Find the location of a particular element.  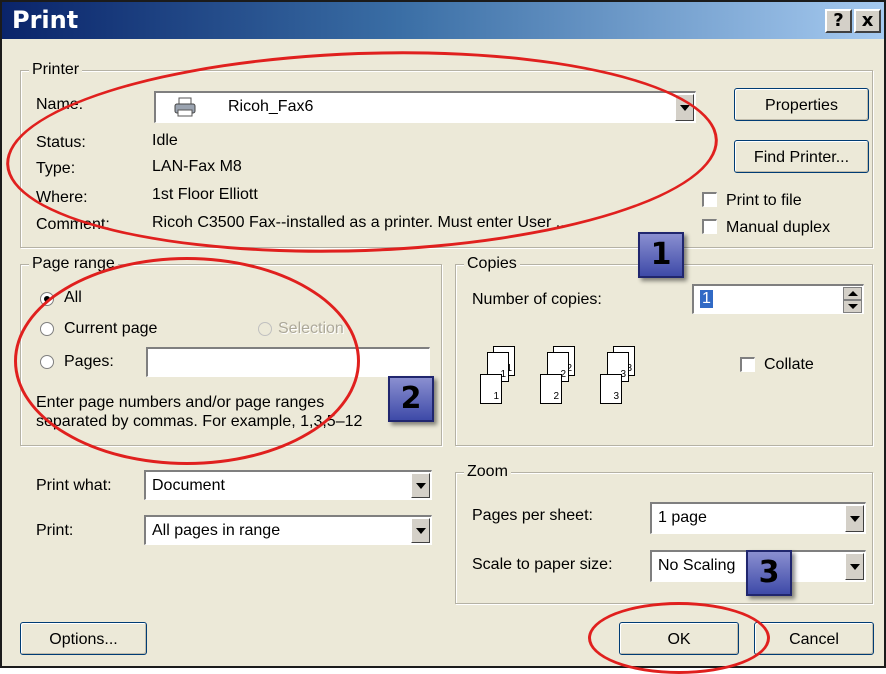

current-page-label: Current page is located at coordinates (111, 328).